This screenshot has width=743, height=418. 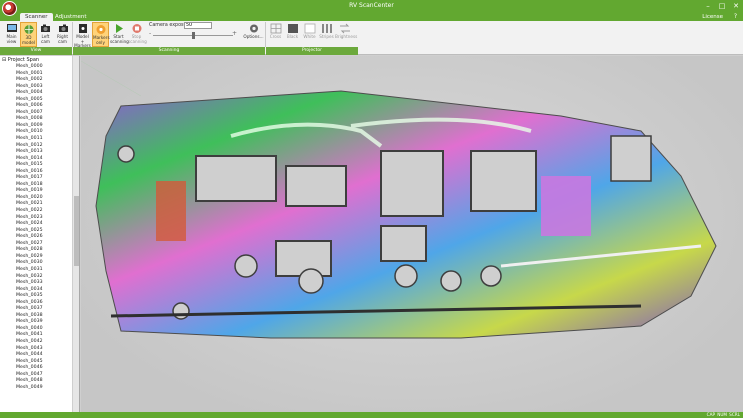 What do you see at coordinates (710, 414) in the screenshot?
I see `caps-lock-indicator: CAP` at bounding box center [710, 414].